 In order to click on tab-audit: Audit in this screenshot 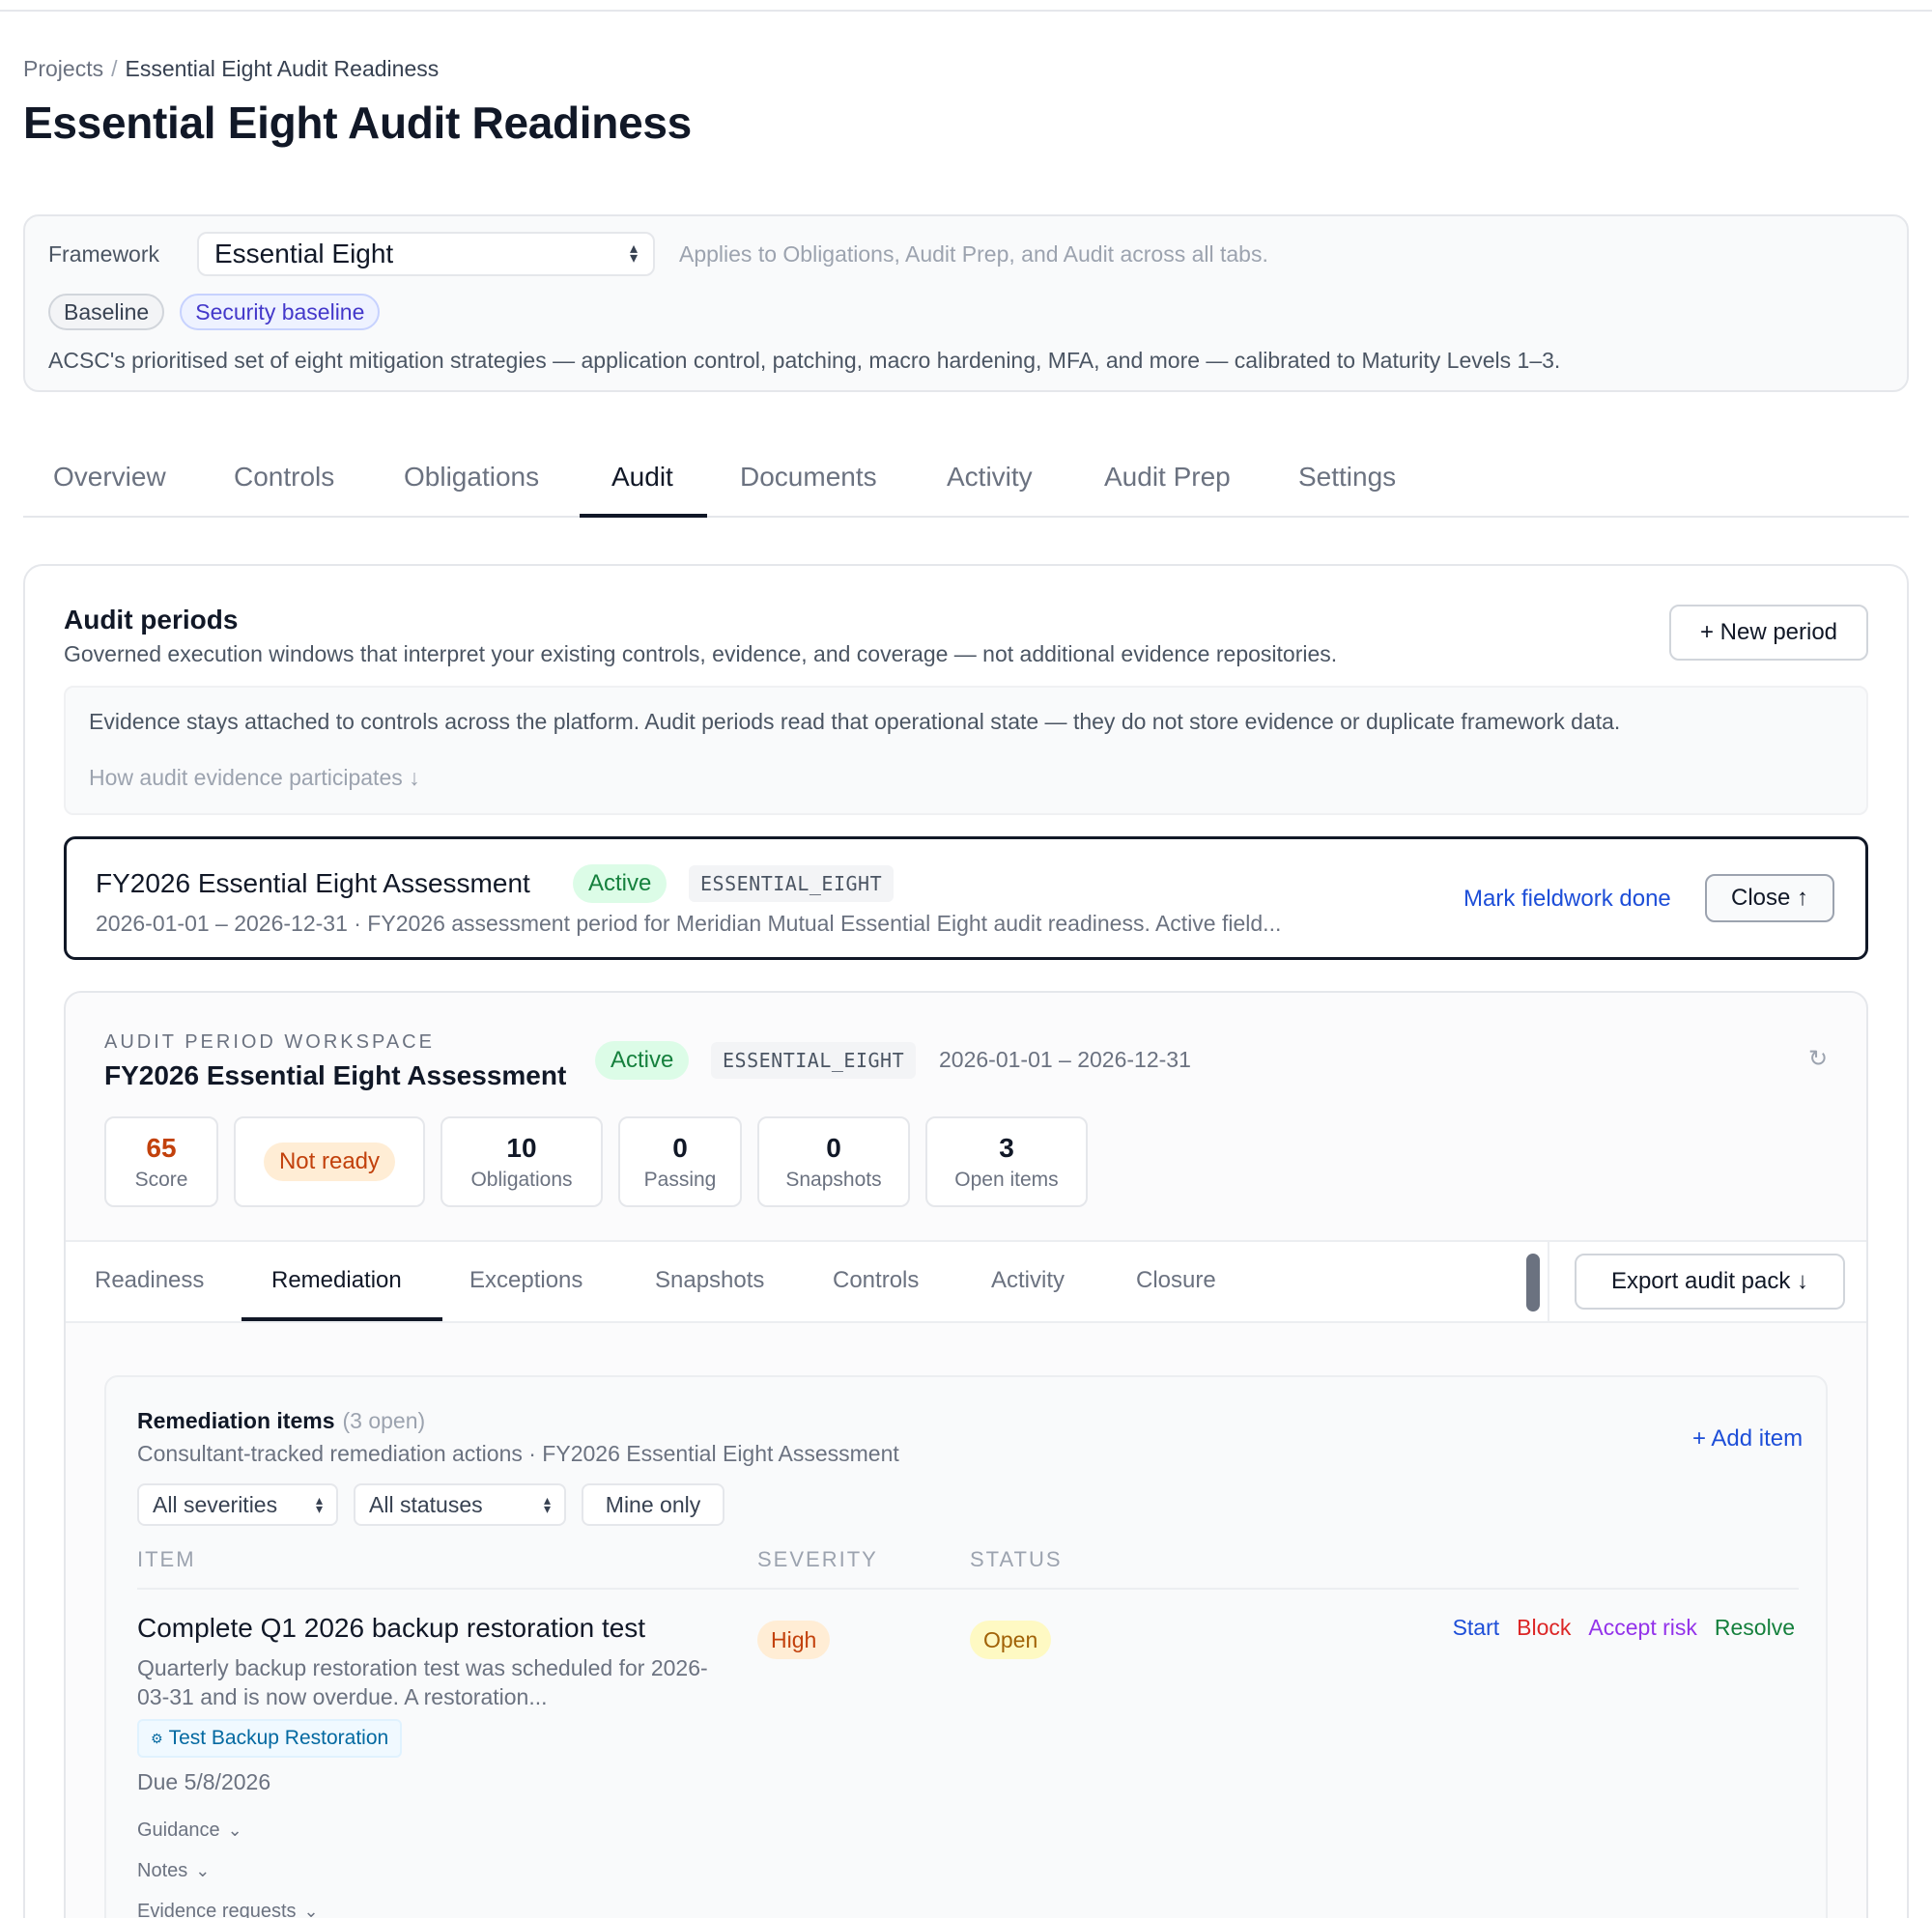, I will do `click(642, 477)`.